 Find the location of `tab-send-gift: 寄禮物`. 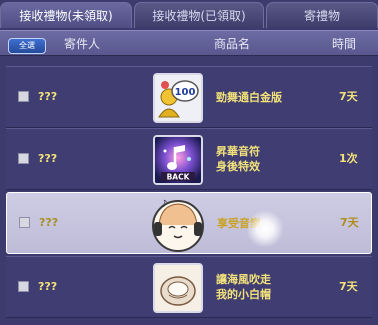

tab-send-gift: 寄禮物 is located at coordinates (322, 15).